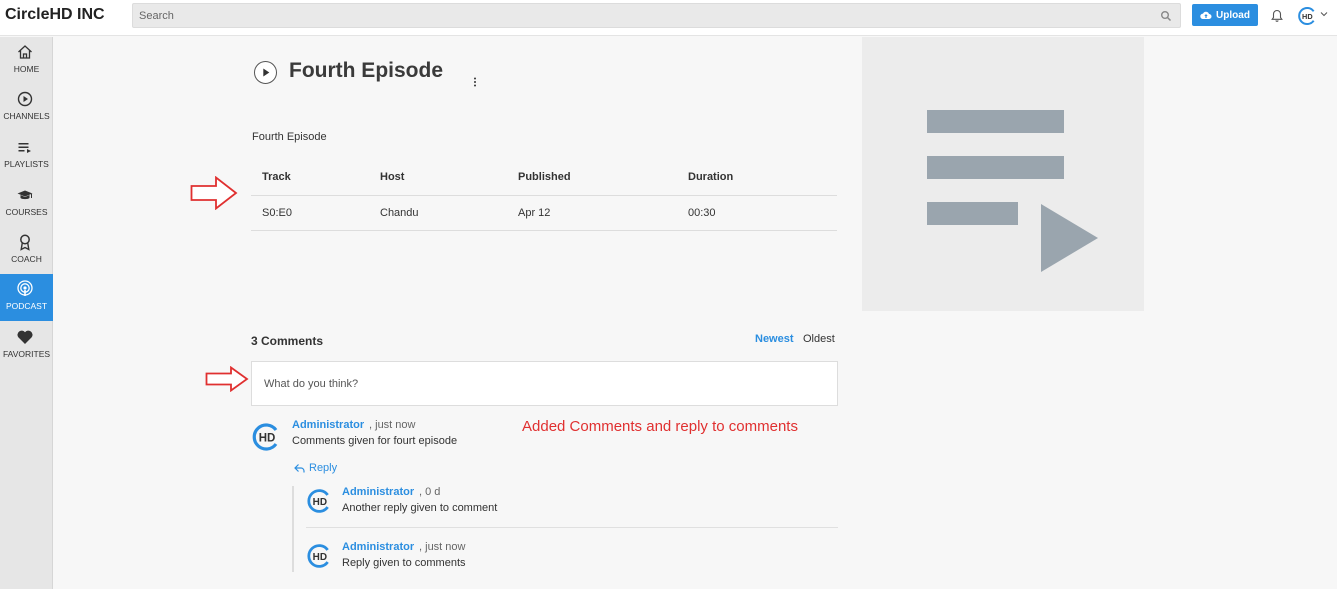 The height and width of the screenshot is (589, 1337). I want to click on sidebar-item-playlists: PLAYLISTS, so click(26, 155).